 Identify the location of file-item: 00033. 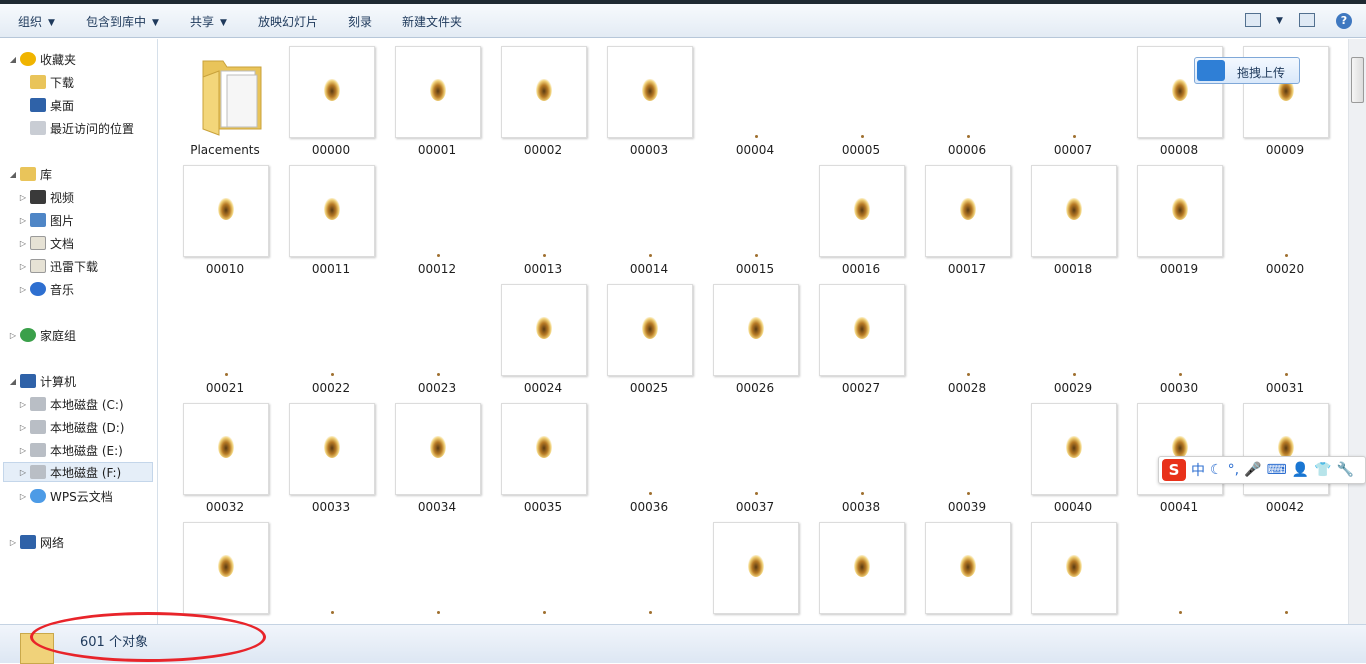
(331, 455).